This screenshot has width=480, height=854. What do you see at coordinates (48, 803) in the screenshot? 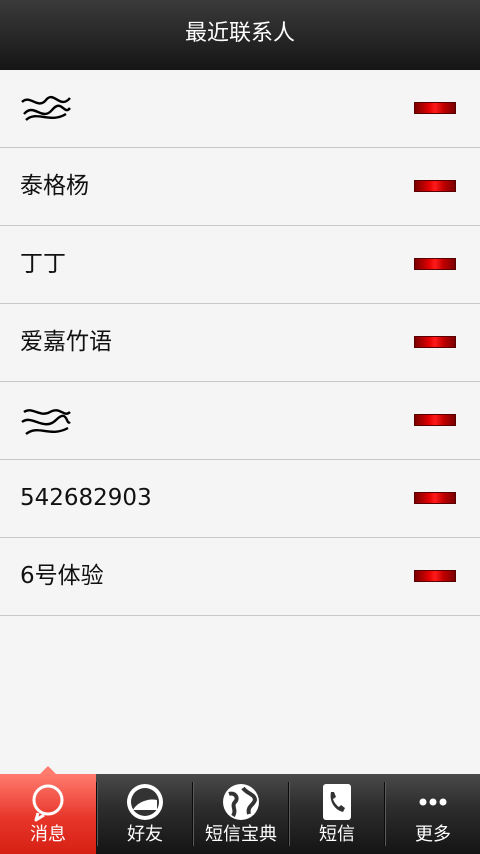
I see `message-icon` at bounding box center [48, 803].